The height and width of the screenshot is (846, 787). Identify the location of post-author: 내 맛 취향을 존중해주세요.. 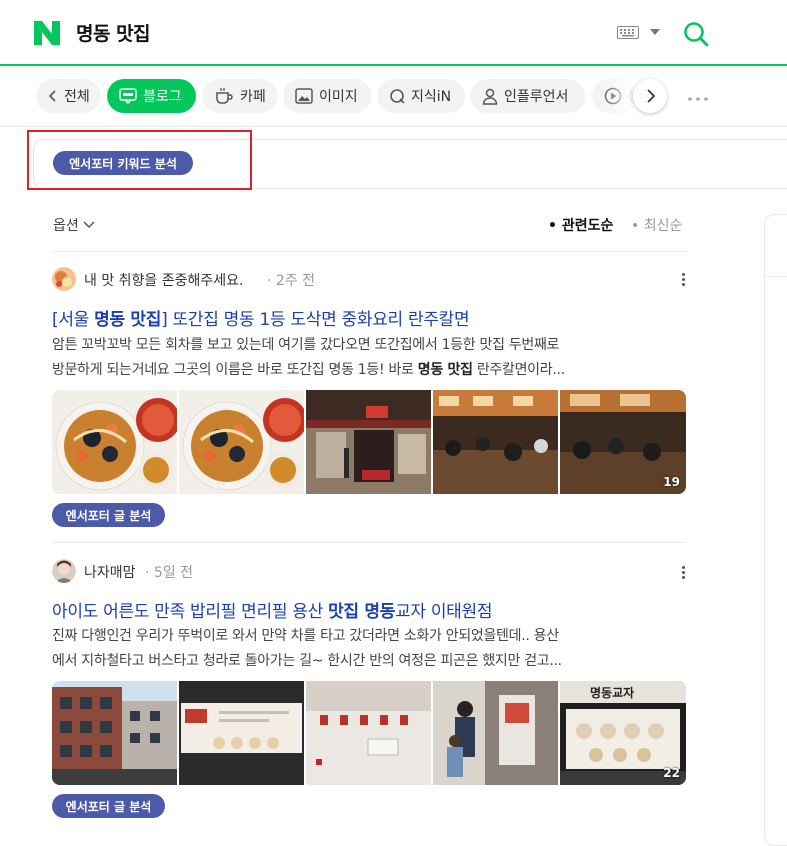
(163, 280).